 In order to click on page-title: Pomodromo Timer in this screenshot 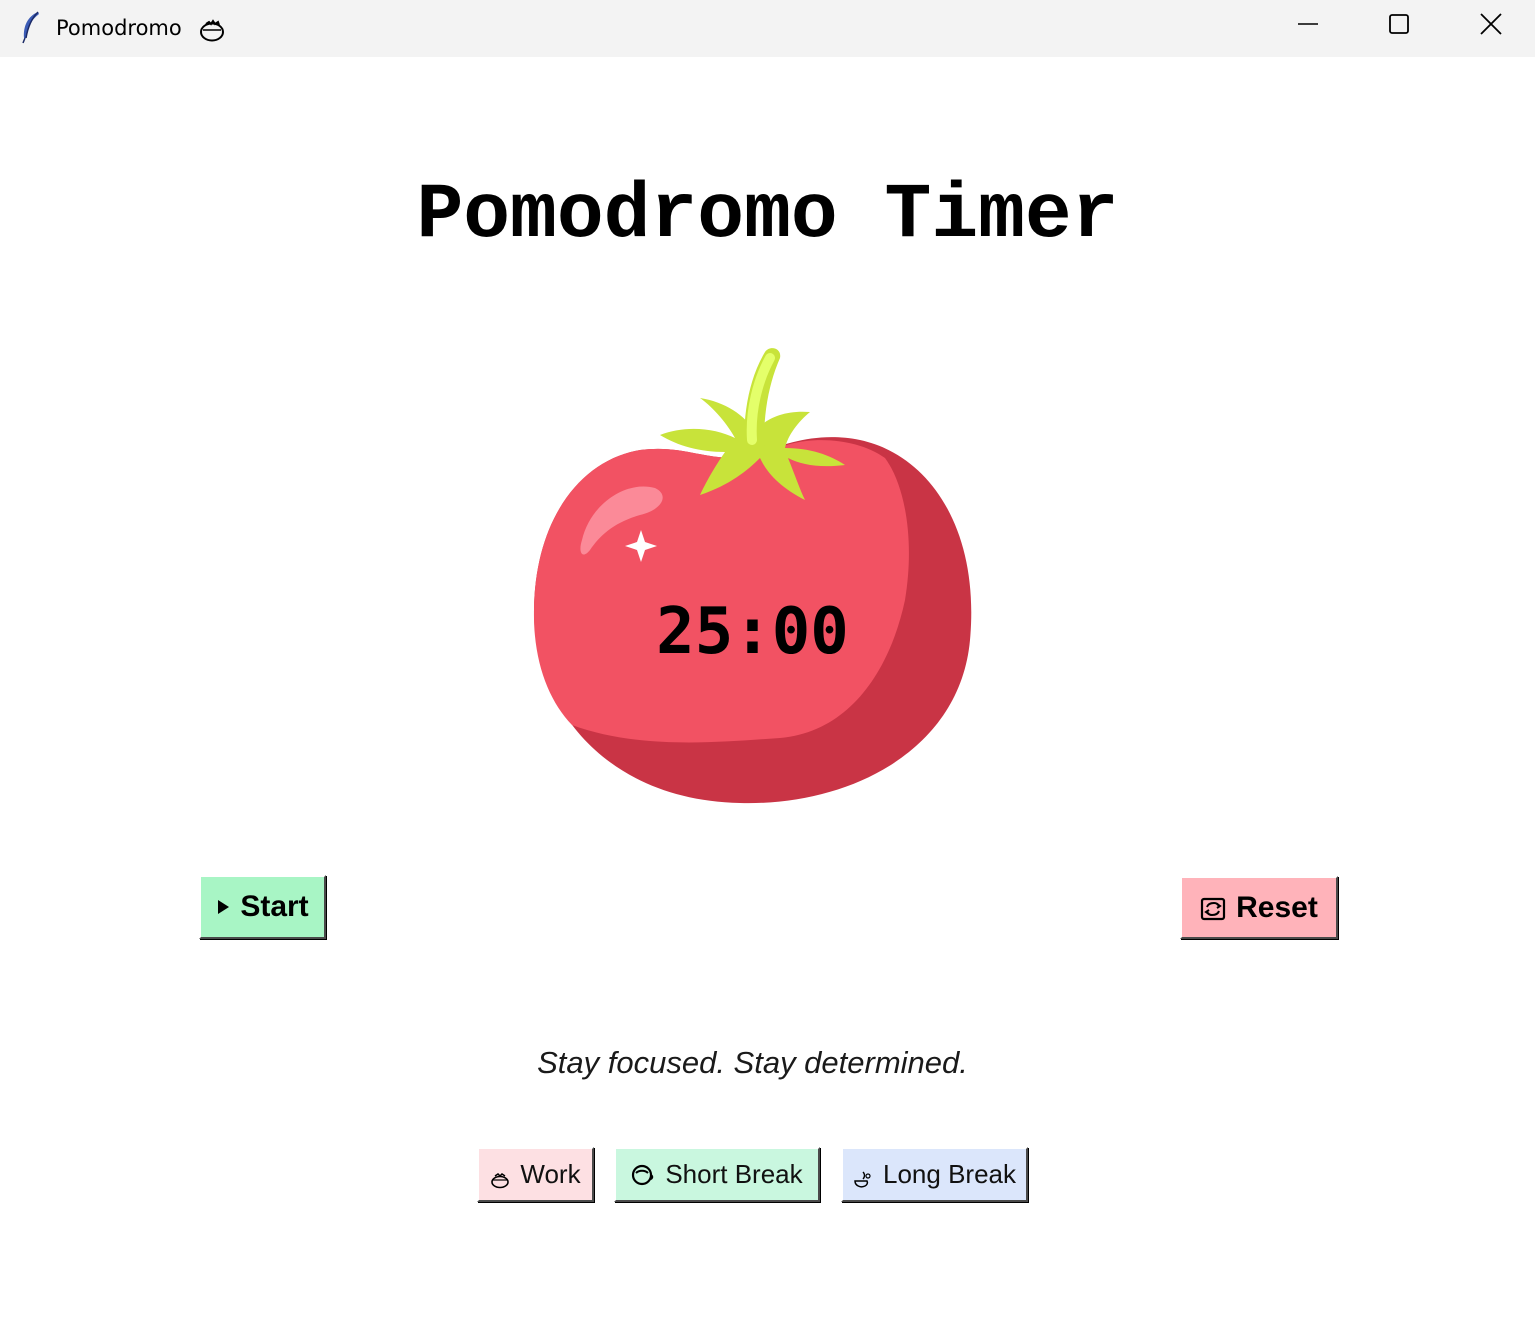, I will do `click(767, 216)`.